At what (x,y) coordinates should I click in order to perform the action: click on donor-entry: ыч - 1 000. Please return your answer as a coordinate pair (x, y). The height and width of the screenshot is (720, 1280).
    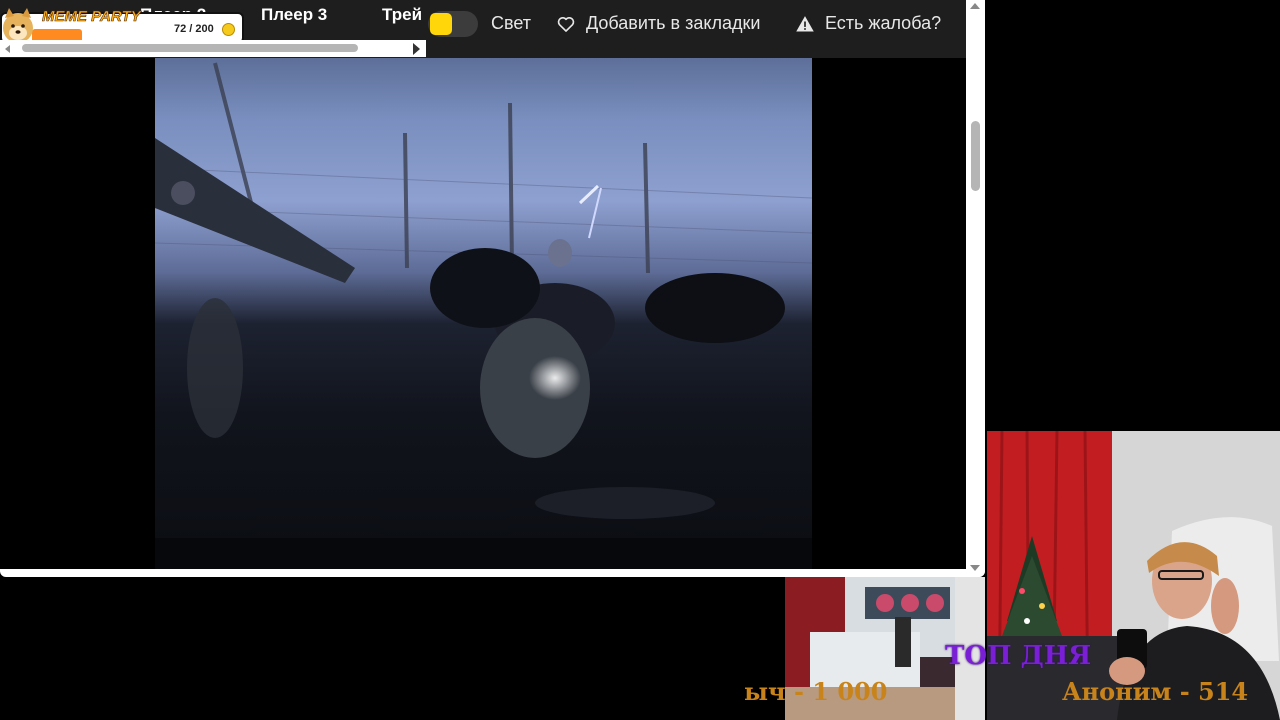
    Looking at the image, I should click on (816, 691).